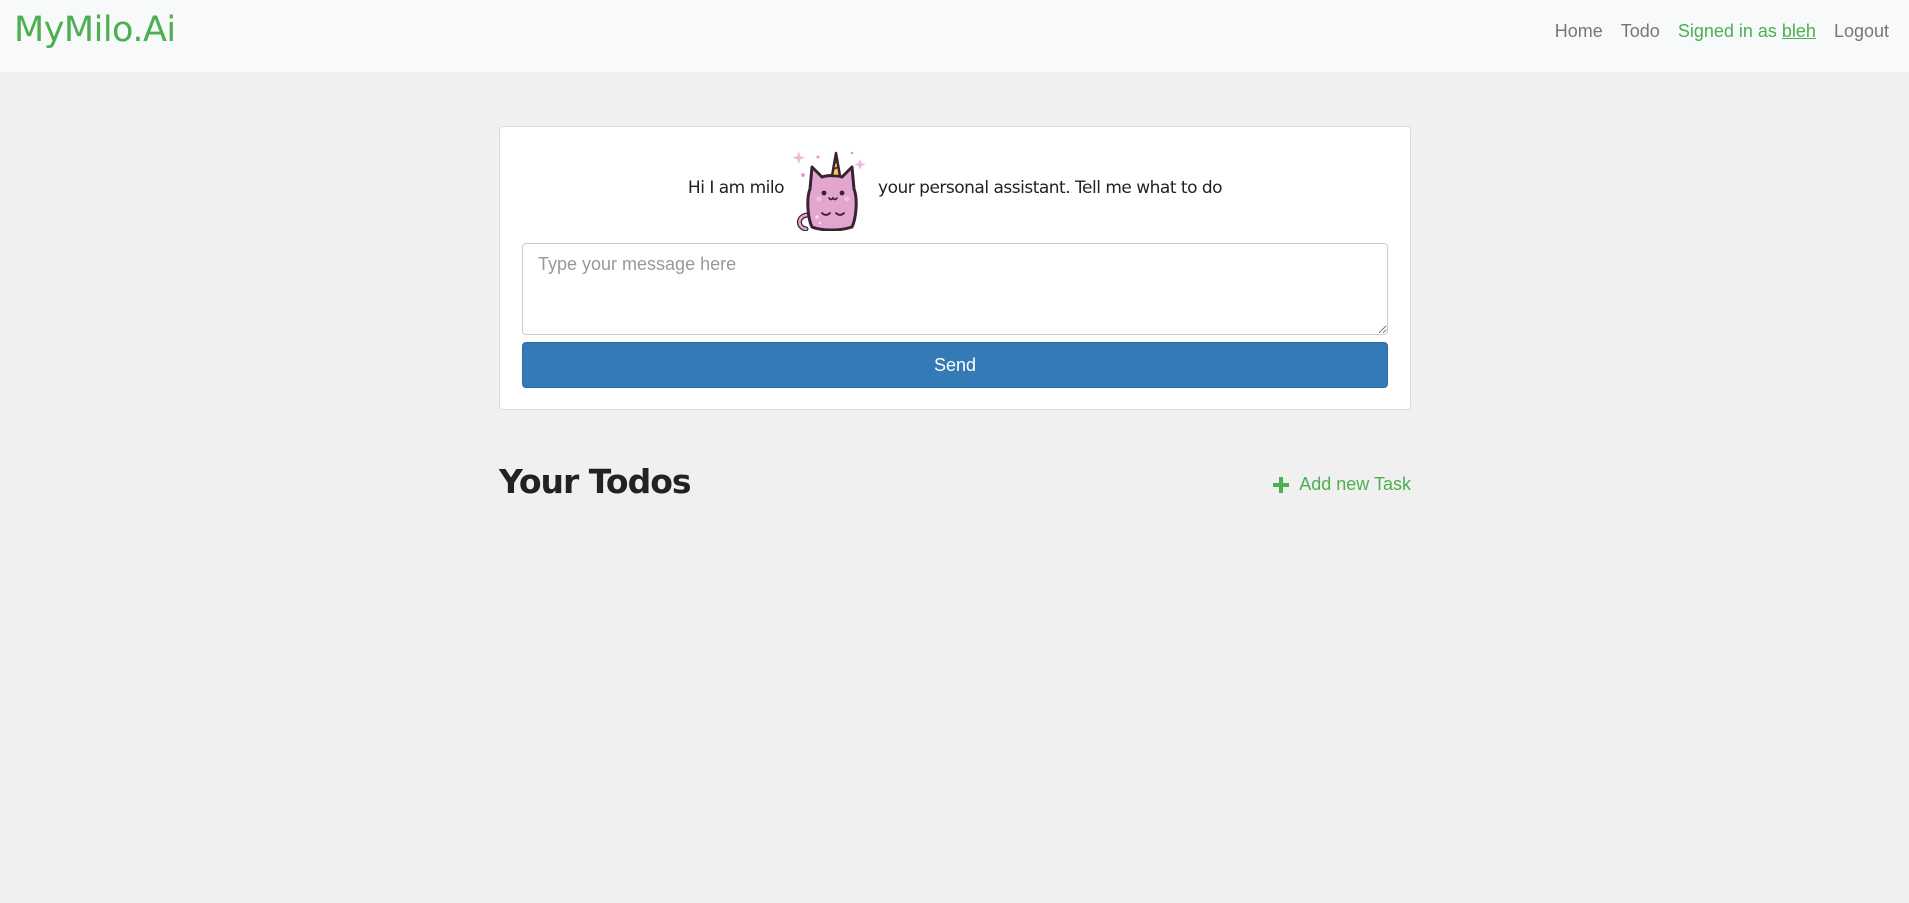 This screenshot has height=903, width=1909. What do you see at coordinates (1861, 31) in the screenshot?
I see `nav-logout-link: Logout` at bounding box center [1861, 31].